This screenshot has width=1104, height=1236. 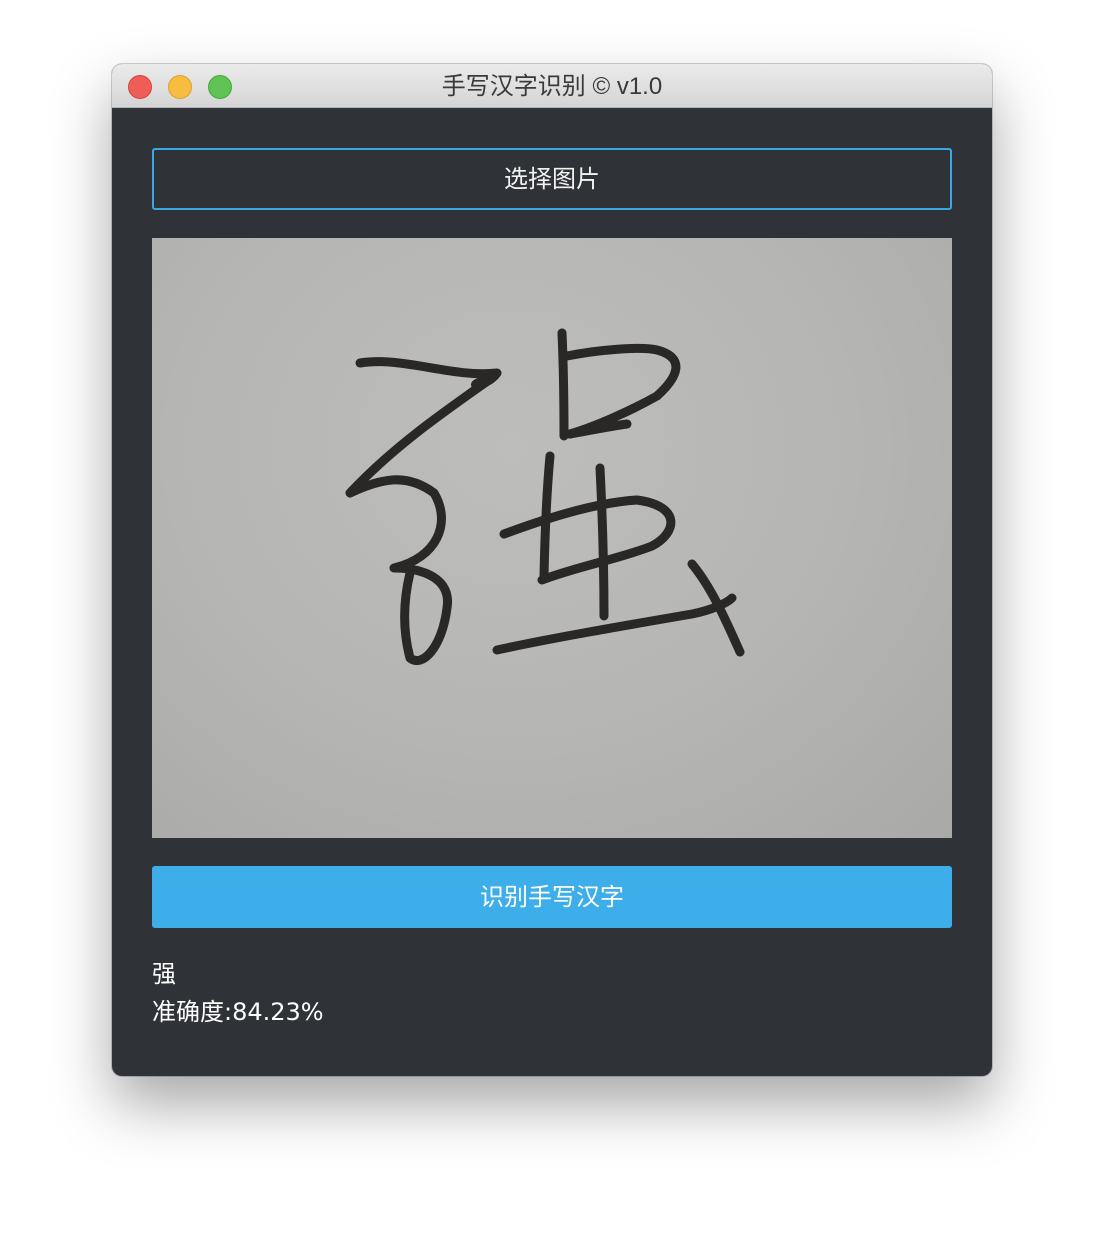 I want to click on window-title: 手写汉字识别 © v1.0, so click(x=552, y=86).